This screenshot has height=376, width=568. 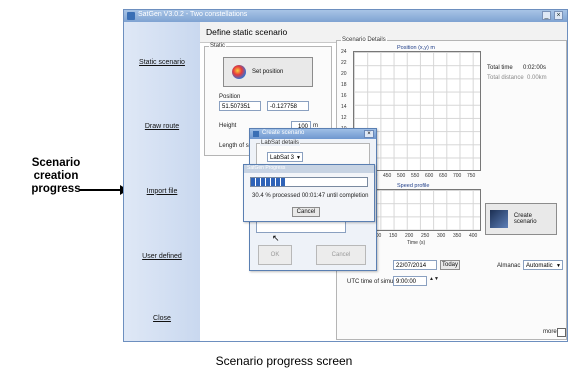 I want to click on more-label: more, so click(x=550, y=332).